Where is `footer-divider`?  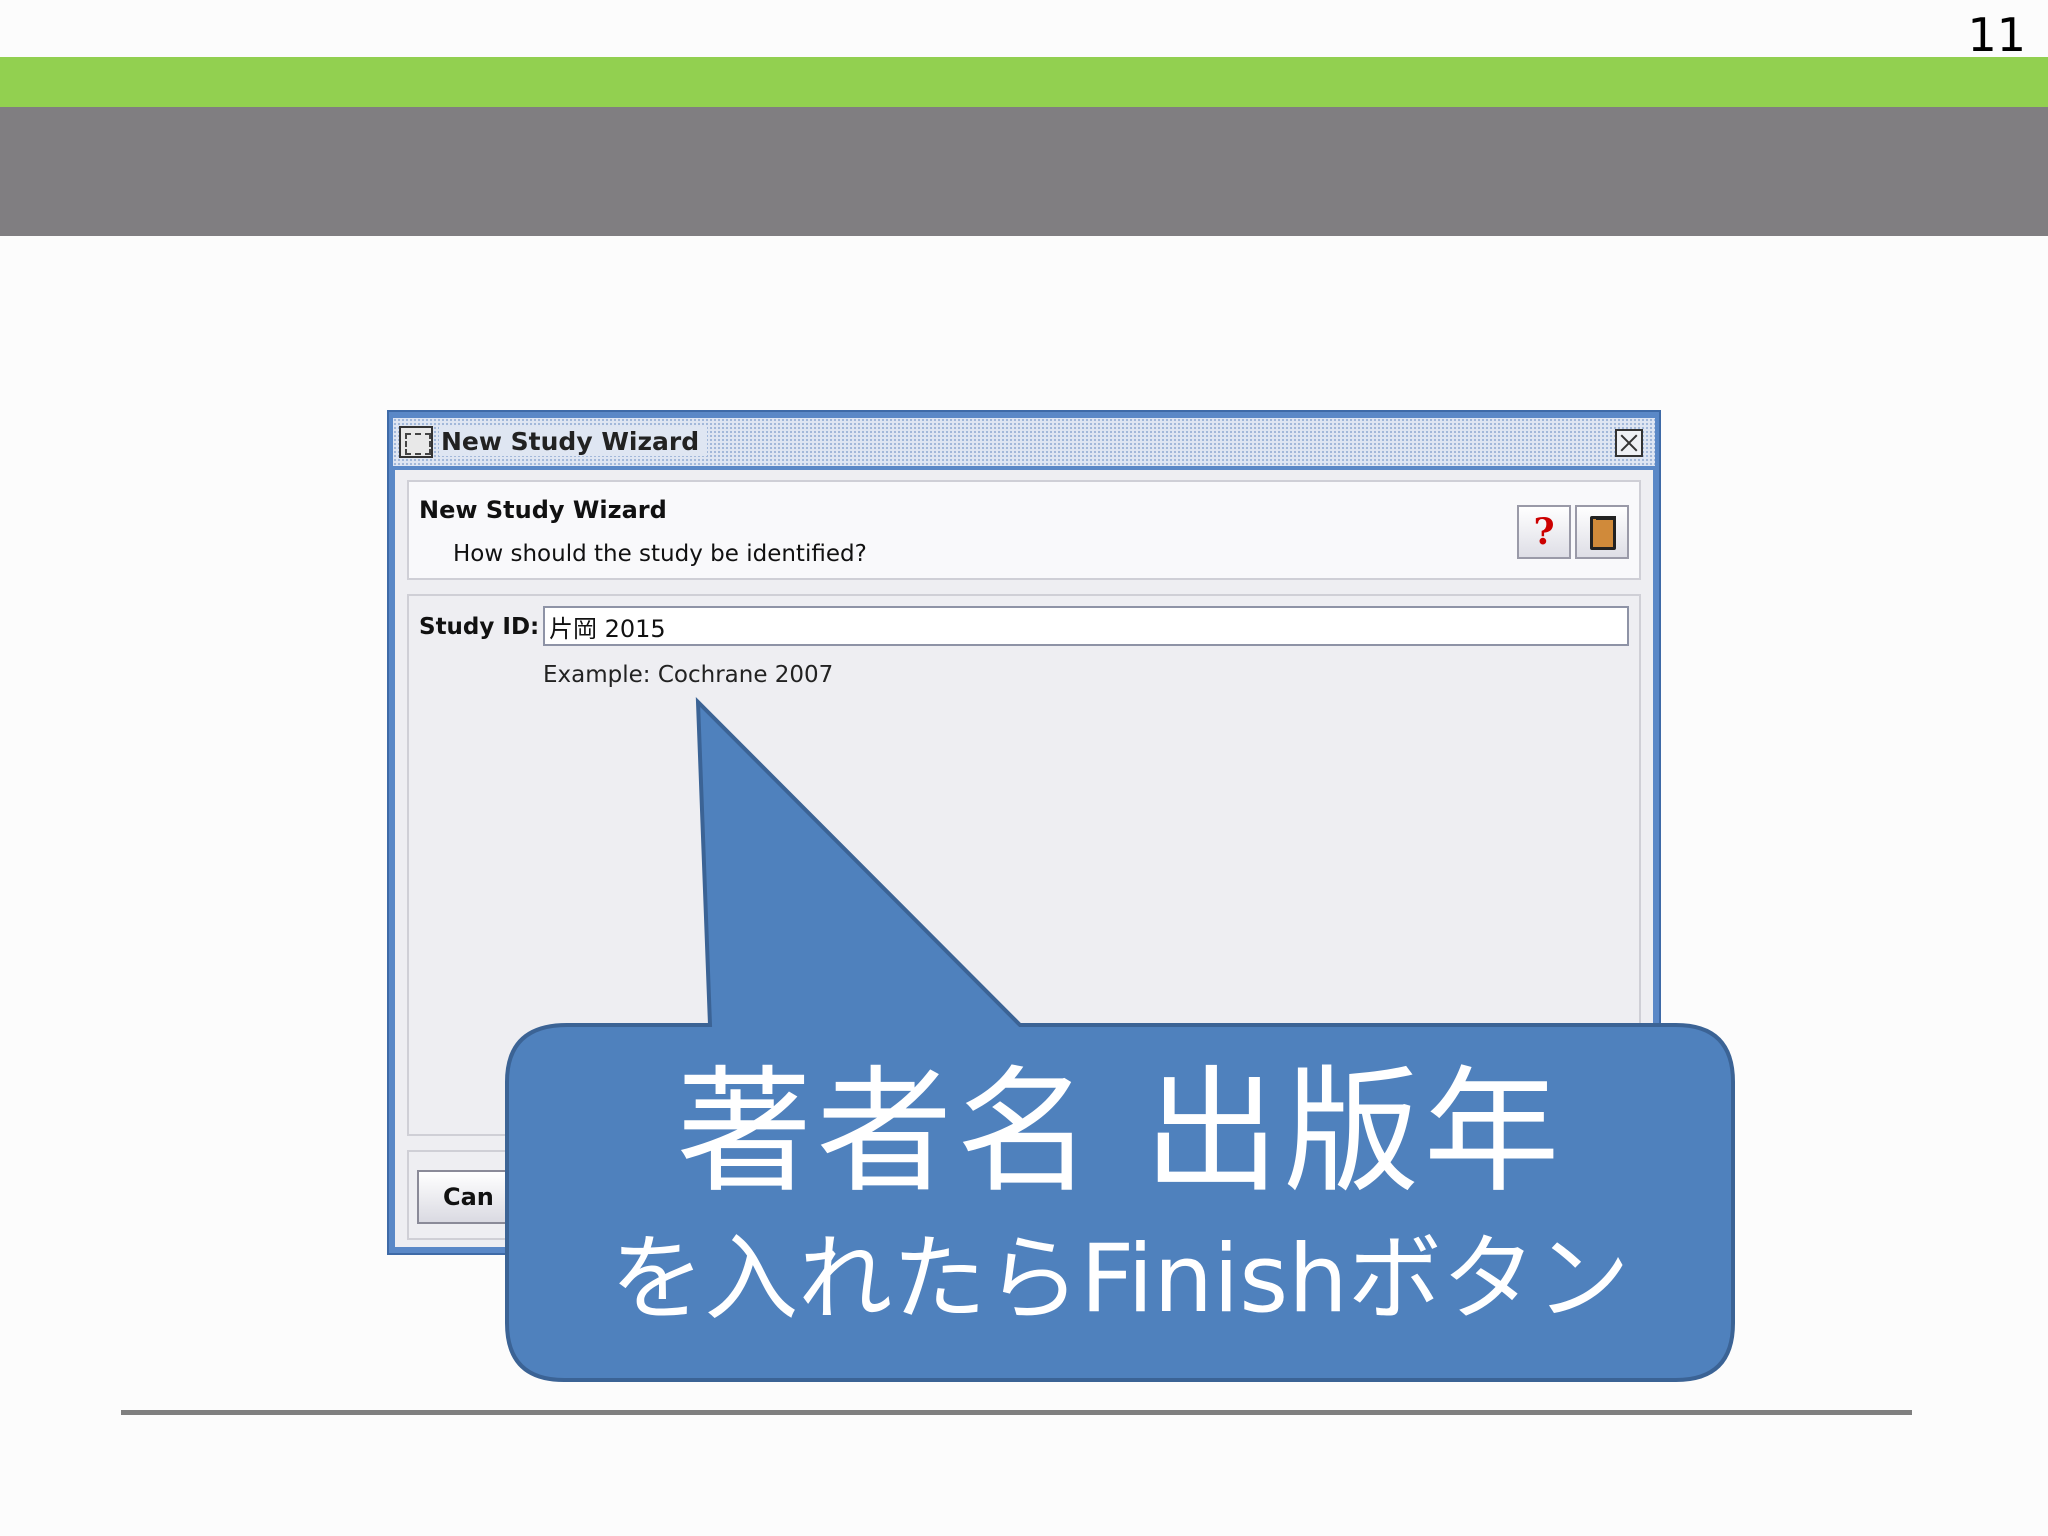 footer-divider is located at coordinates (1016, 1412).